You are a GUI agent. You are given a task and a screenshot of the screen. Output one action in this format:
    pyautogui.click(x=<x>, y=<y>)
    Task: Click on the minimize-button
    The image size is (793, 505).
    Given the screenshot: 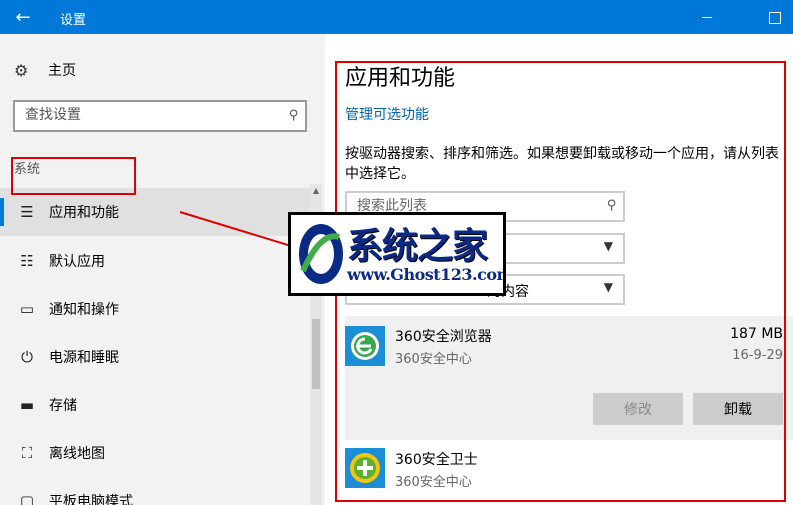 What is the action you would take?
    pyautogui.click(x=708, y=17)
    